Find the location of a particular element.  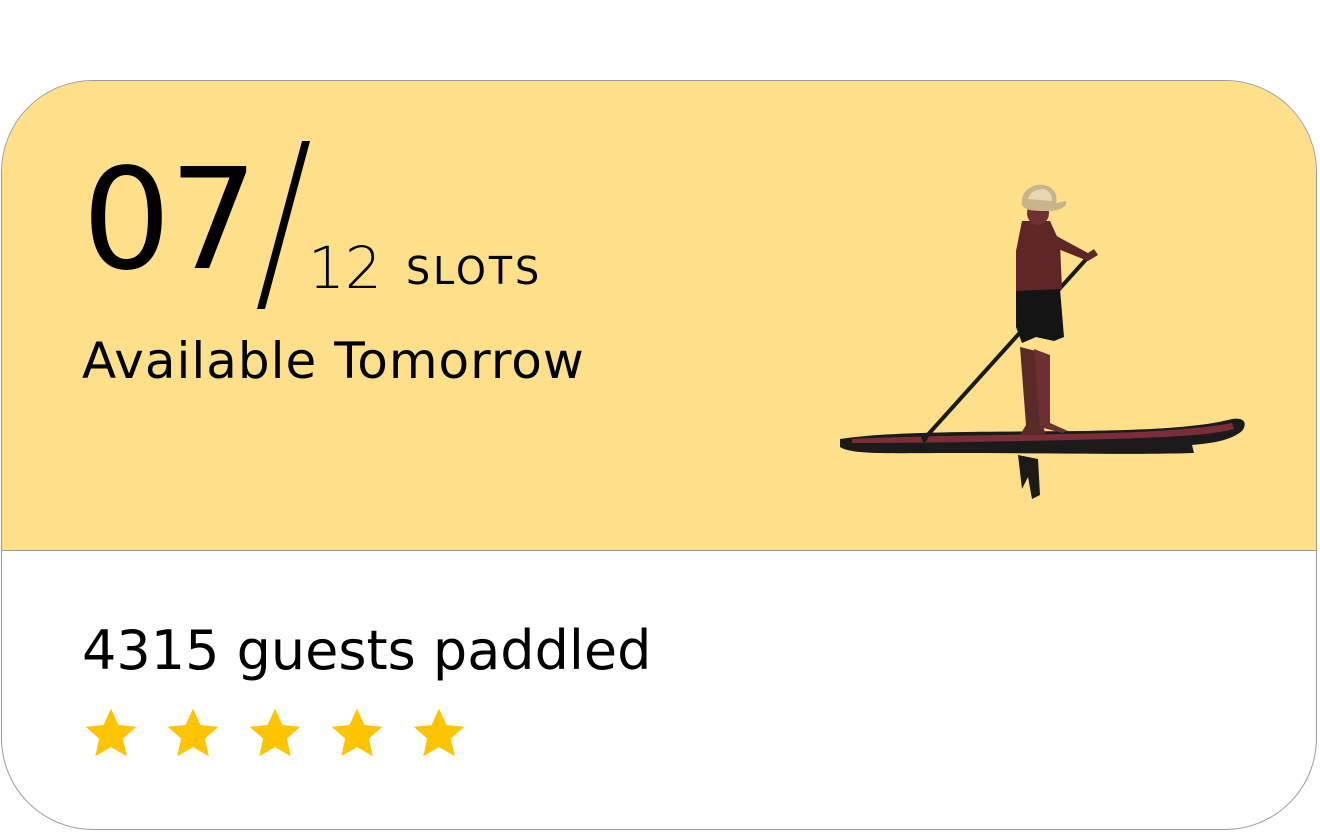

slash-divider is located at coordinates (284, 225).